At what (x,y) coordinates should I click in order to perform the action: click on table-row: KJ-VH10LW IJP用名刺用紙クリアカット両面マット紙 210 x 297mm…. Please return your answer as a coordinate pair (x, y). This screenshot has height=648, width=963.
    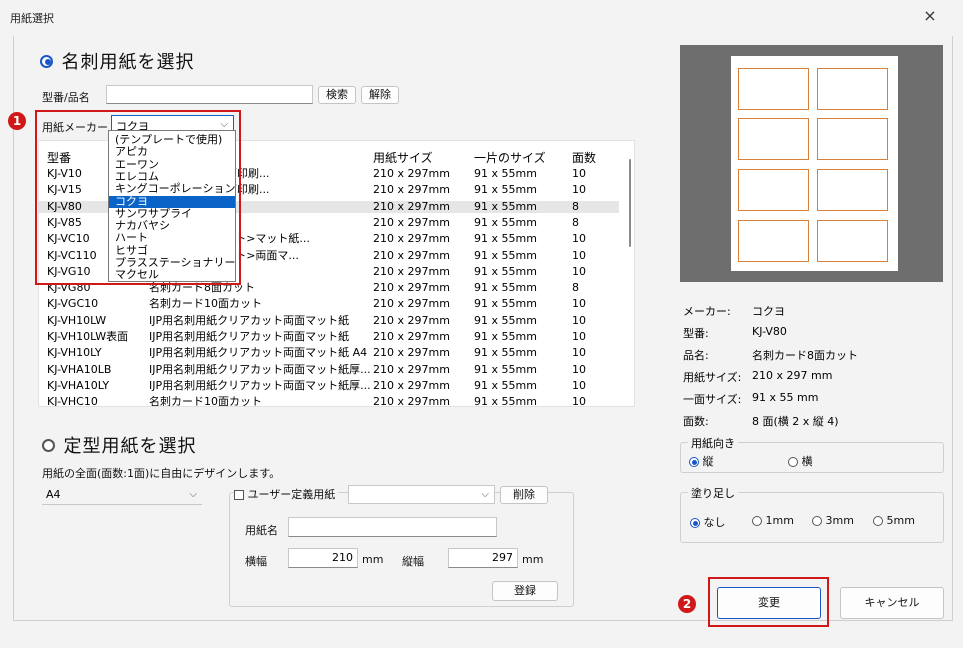
    Looking at the image, I should click on (329, 321).